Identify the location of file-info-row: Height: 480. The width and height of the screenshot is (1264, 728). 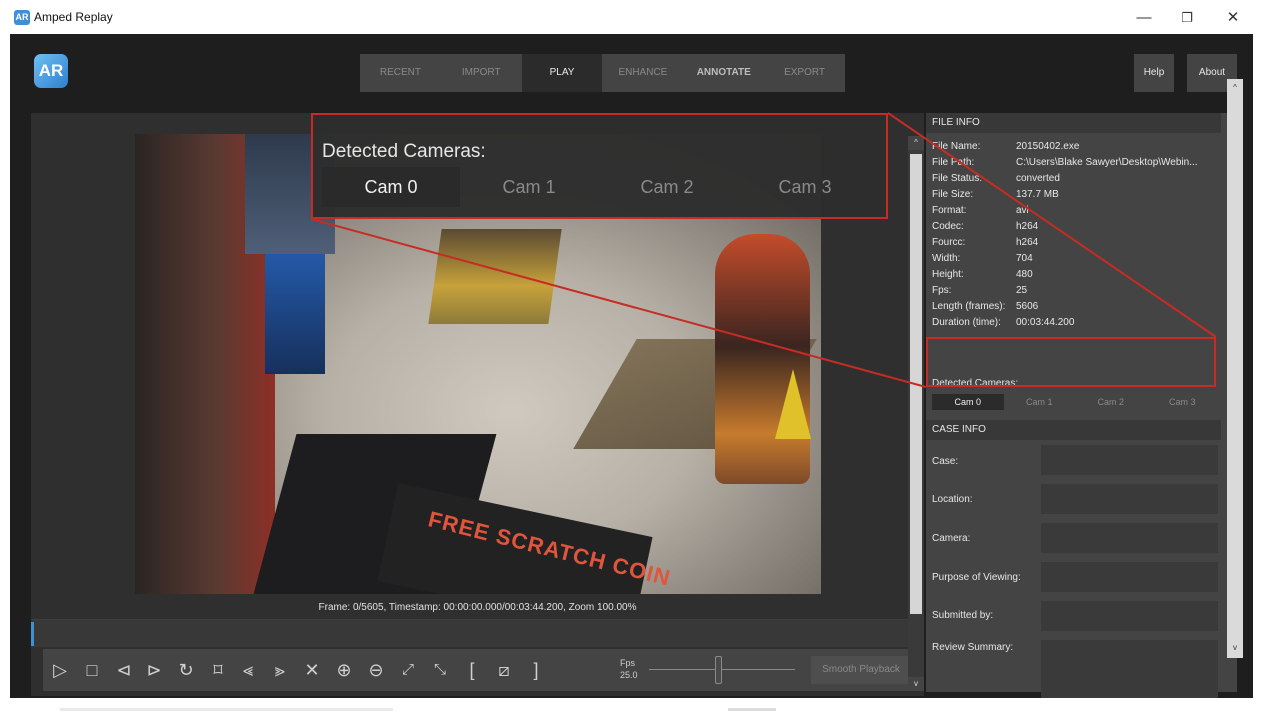
(1074, 275).